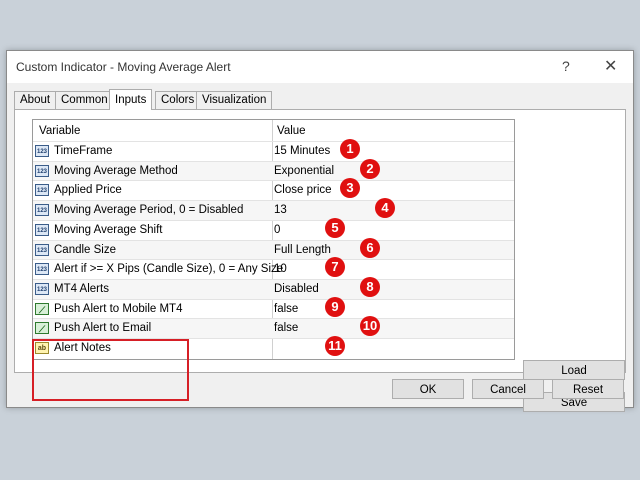 Image resolution: width=640 pixels, height=480 pixels. I want to click on cancel-button: Cancel, so click(508, 389).